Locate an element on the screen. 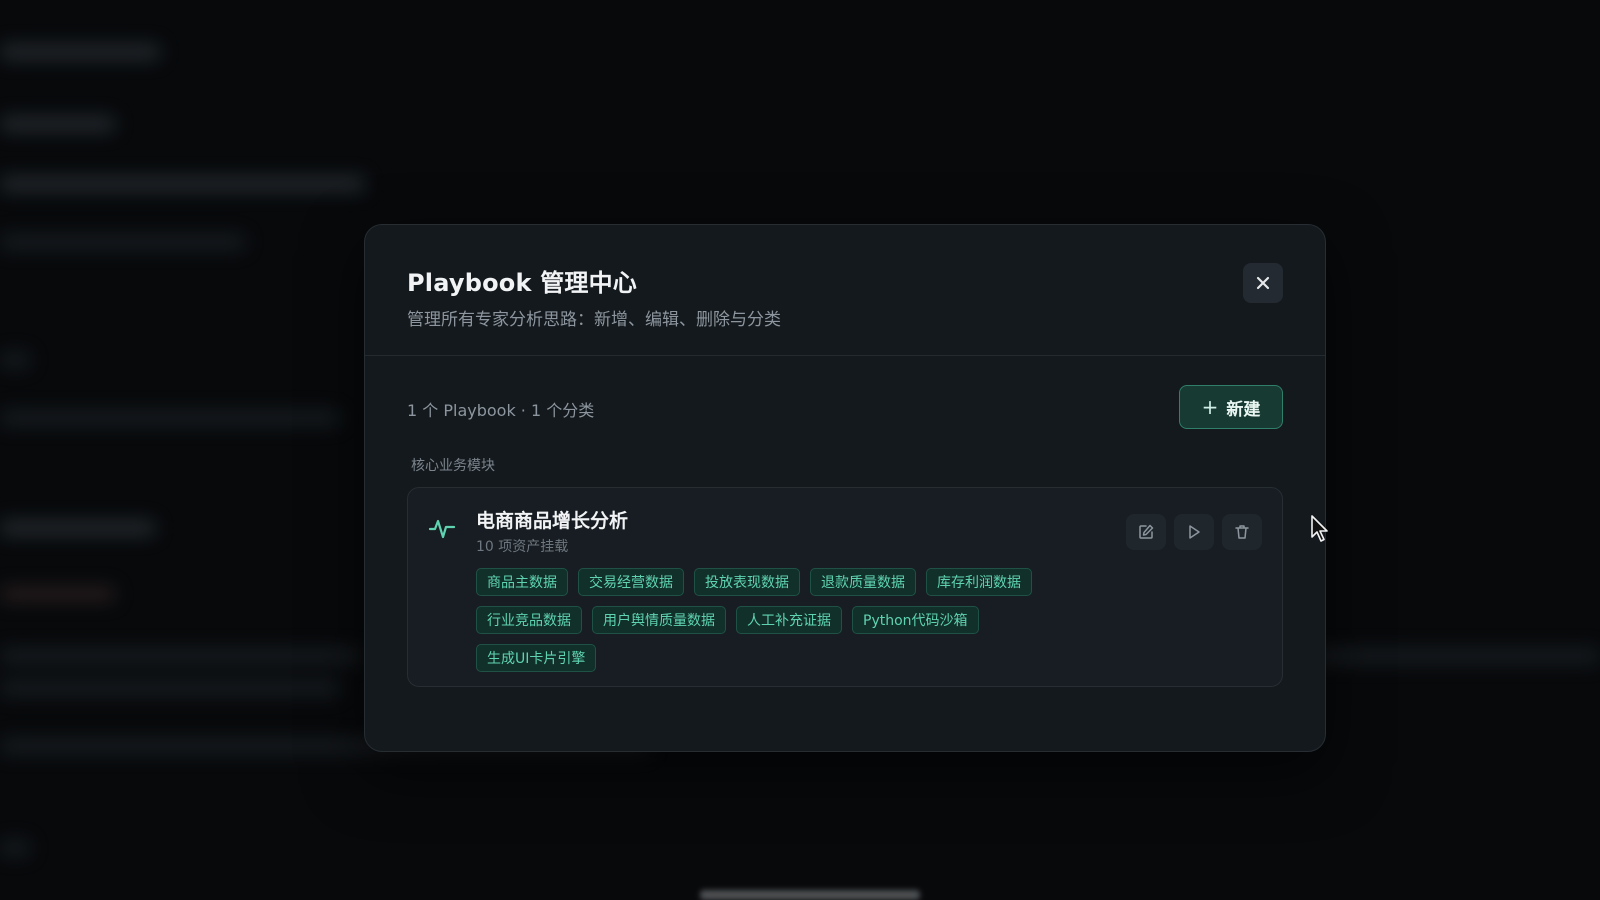 The height and width of the screenshot is (900, 1600). playbook-count: 1 个 Playbook · 1 个分类 is located at coordinates (501, 410).